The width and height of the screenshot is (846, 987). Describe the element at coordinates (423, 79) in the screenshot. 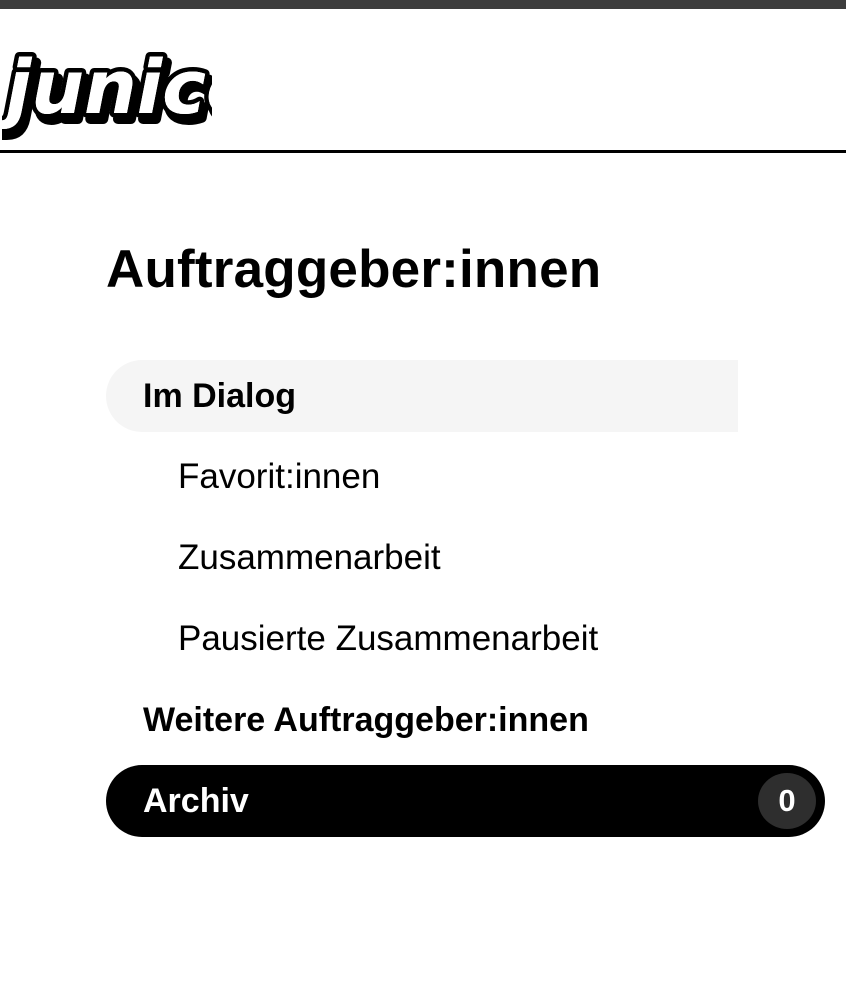

I see `site-header: junico junico junico` at that location.